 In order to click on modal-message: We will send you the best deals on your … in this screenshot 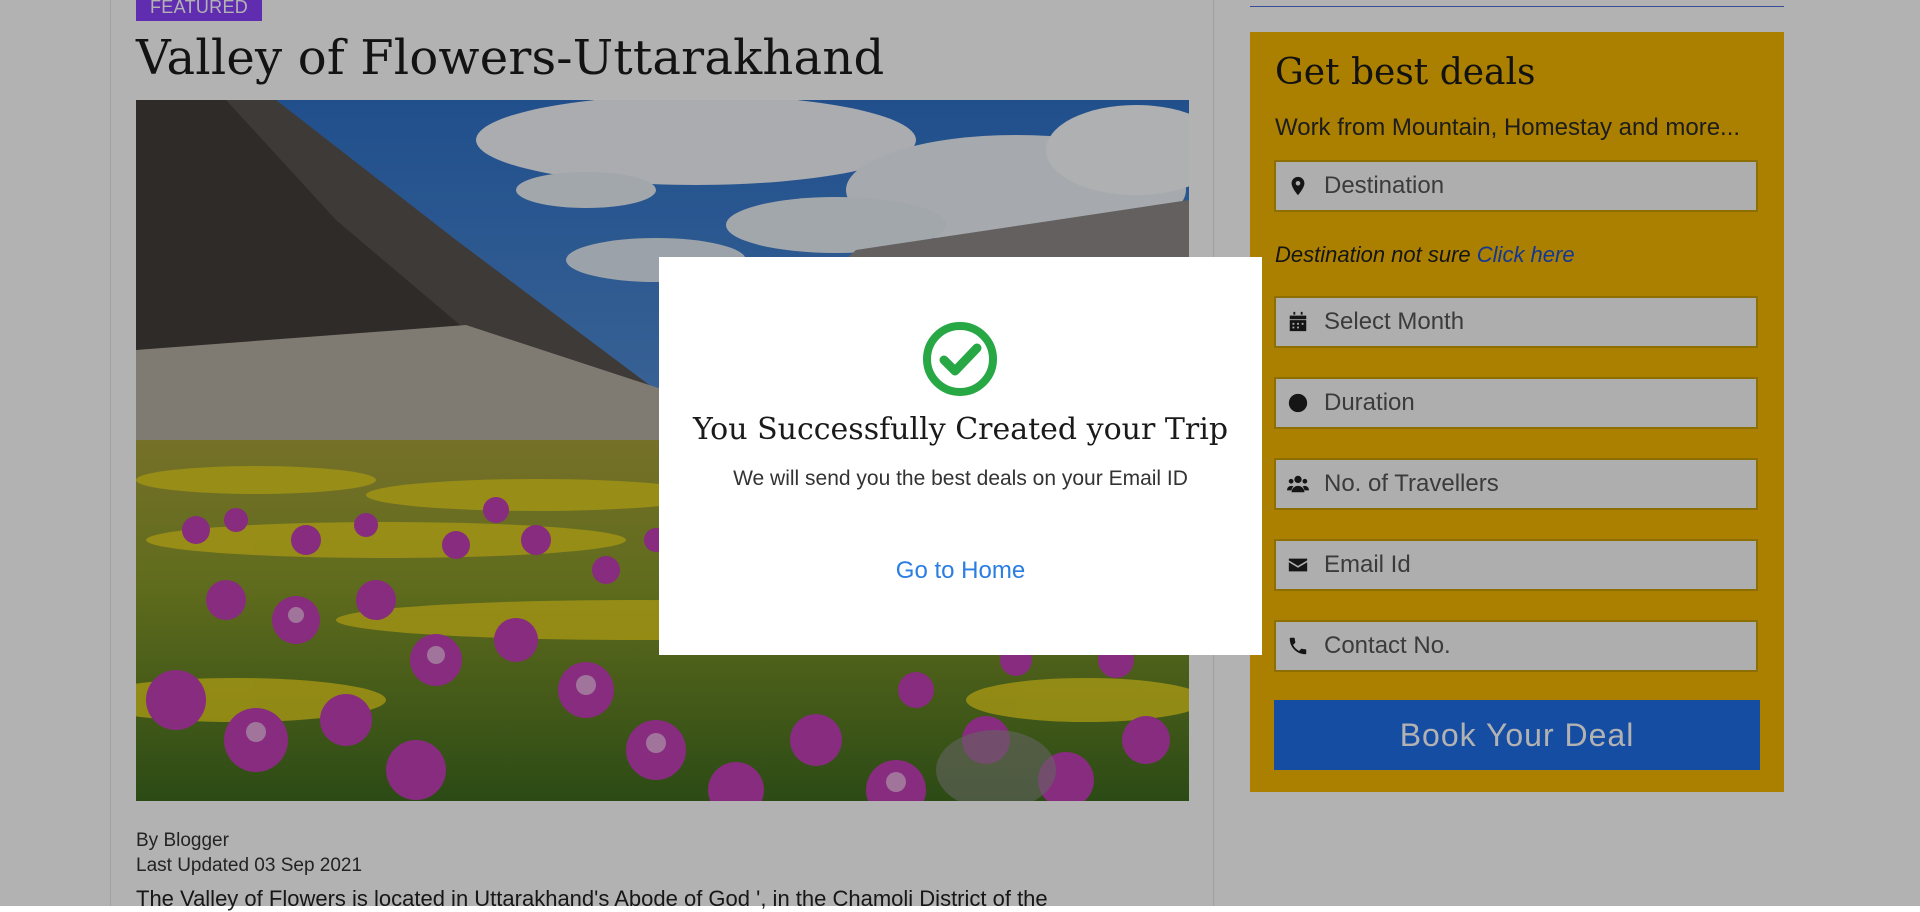, I will do `click(960, 478)`.